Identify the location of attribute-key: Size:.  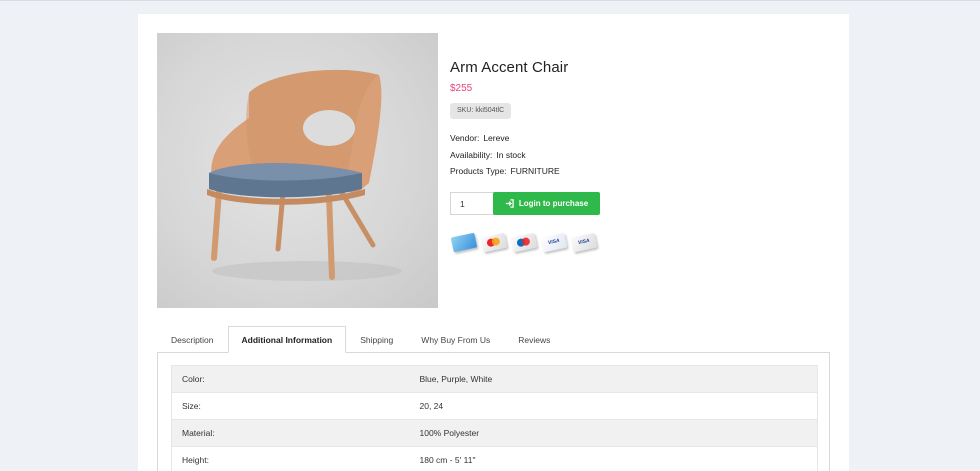
(290, 406).